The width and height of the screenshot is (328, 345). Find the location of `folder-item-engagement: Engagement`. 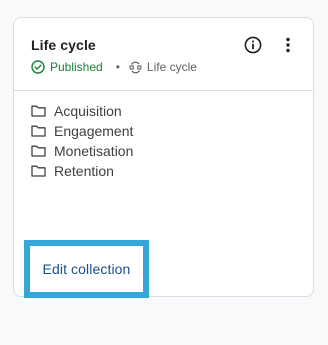

folder-item-engagement: Engagement is located at coordinates (82, 131).